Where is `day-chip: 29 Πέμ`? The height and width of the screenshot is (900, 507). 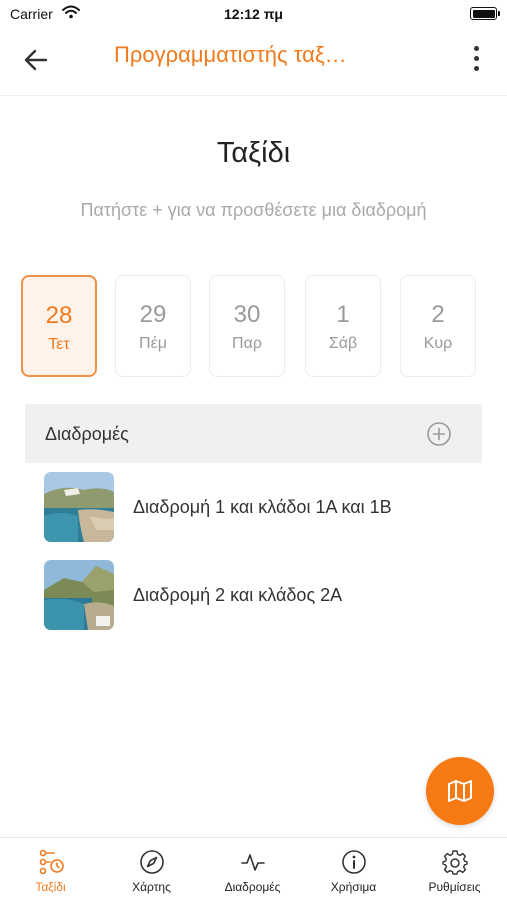
day-chip: 29 Πέμ is located at coordinates (153, 326).